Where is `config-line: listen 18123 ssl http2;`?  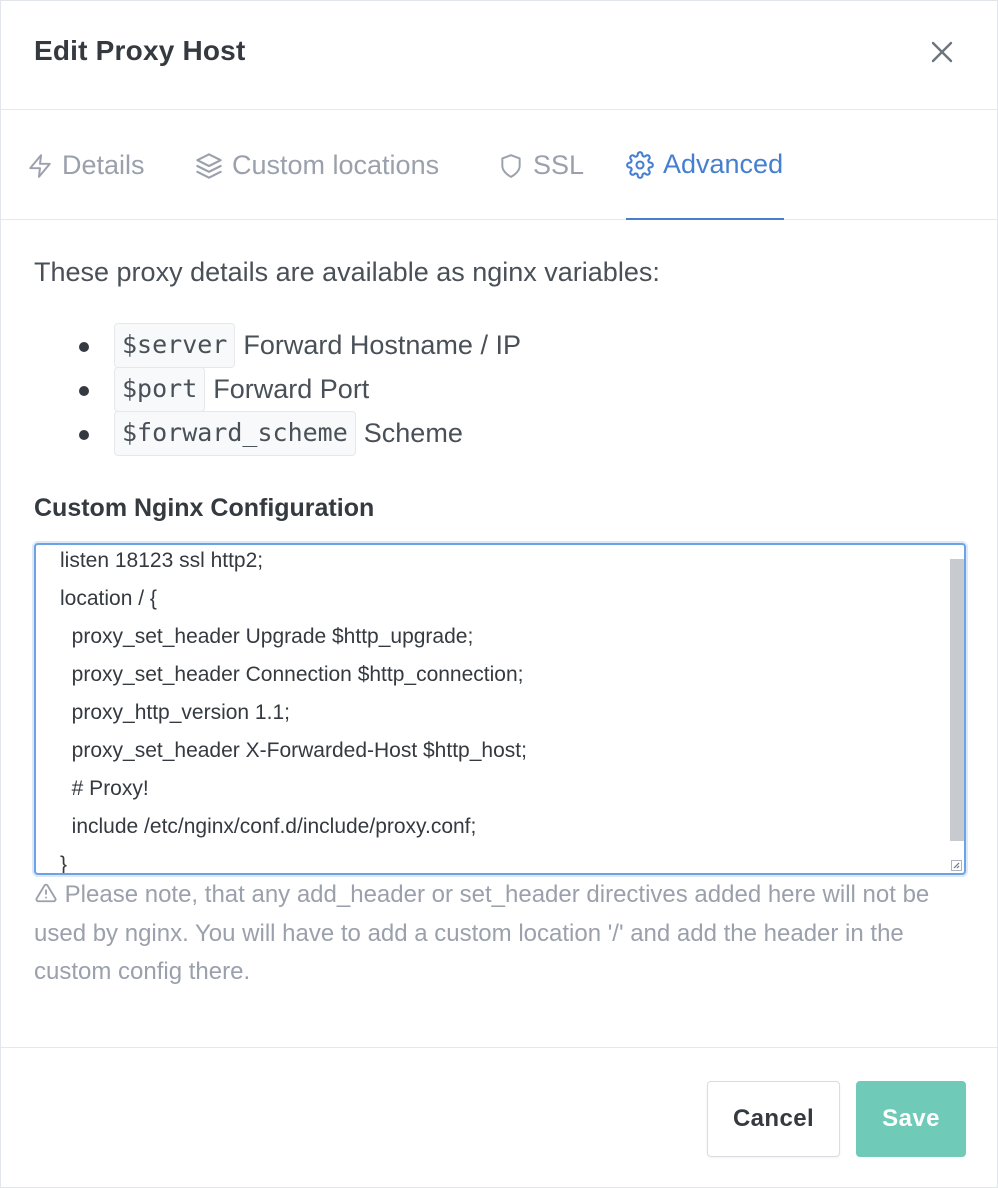
config-line: listen 18123 ssl http2; is located at coordinates (162, 560).